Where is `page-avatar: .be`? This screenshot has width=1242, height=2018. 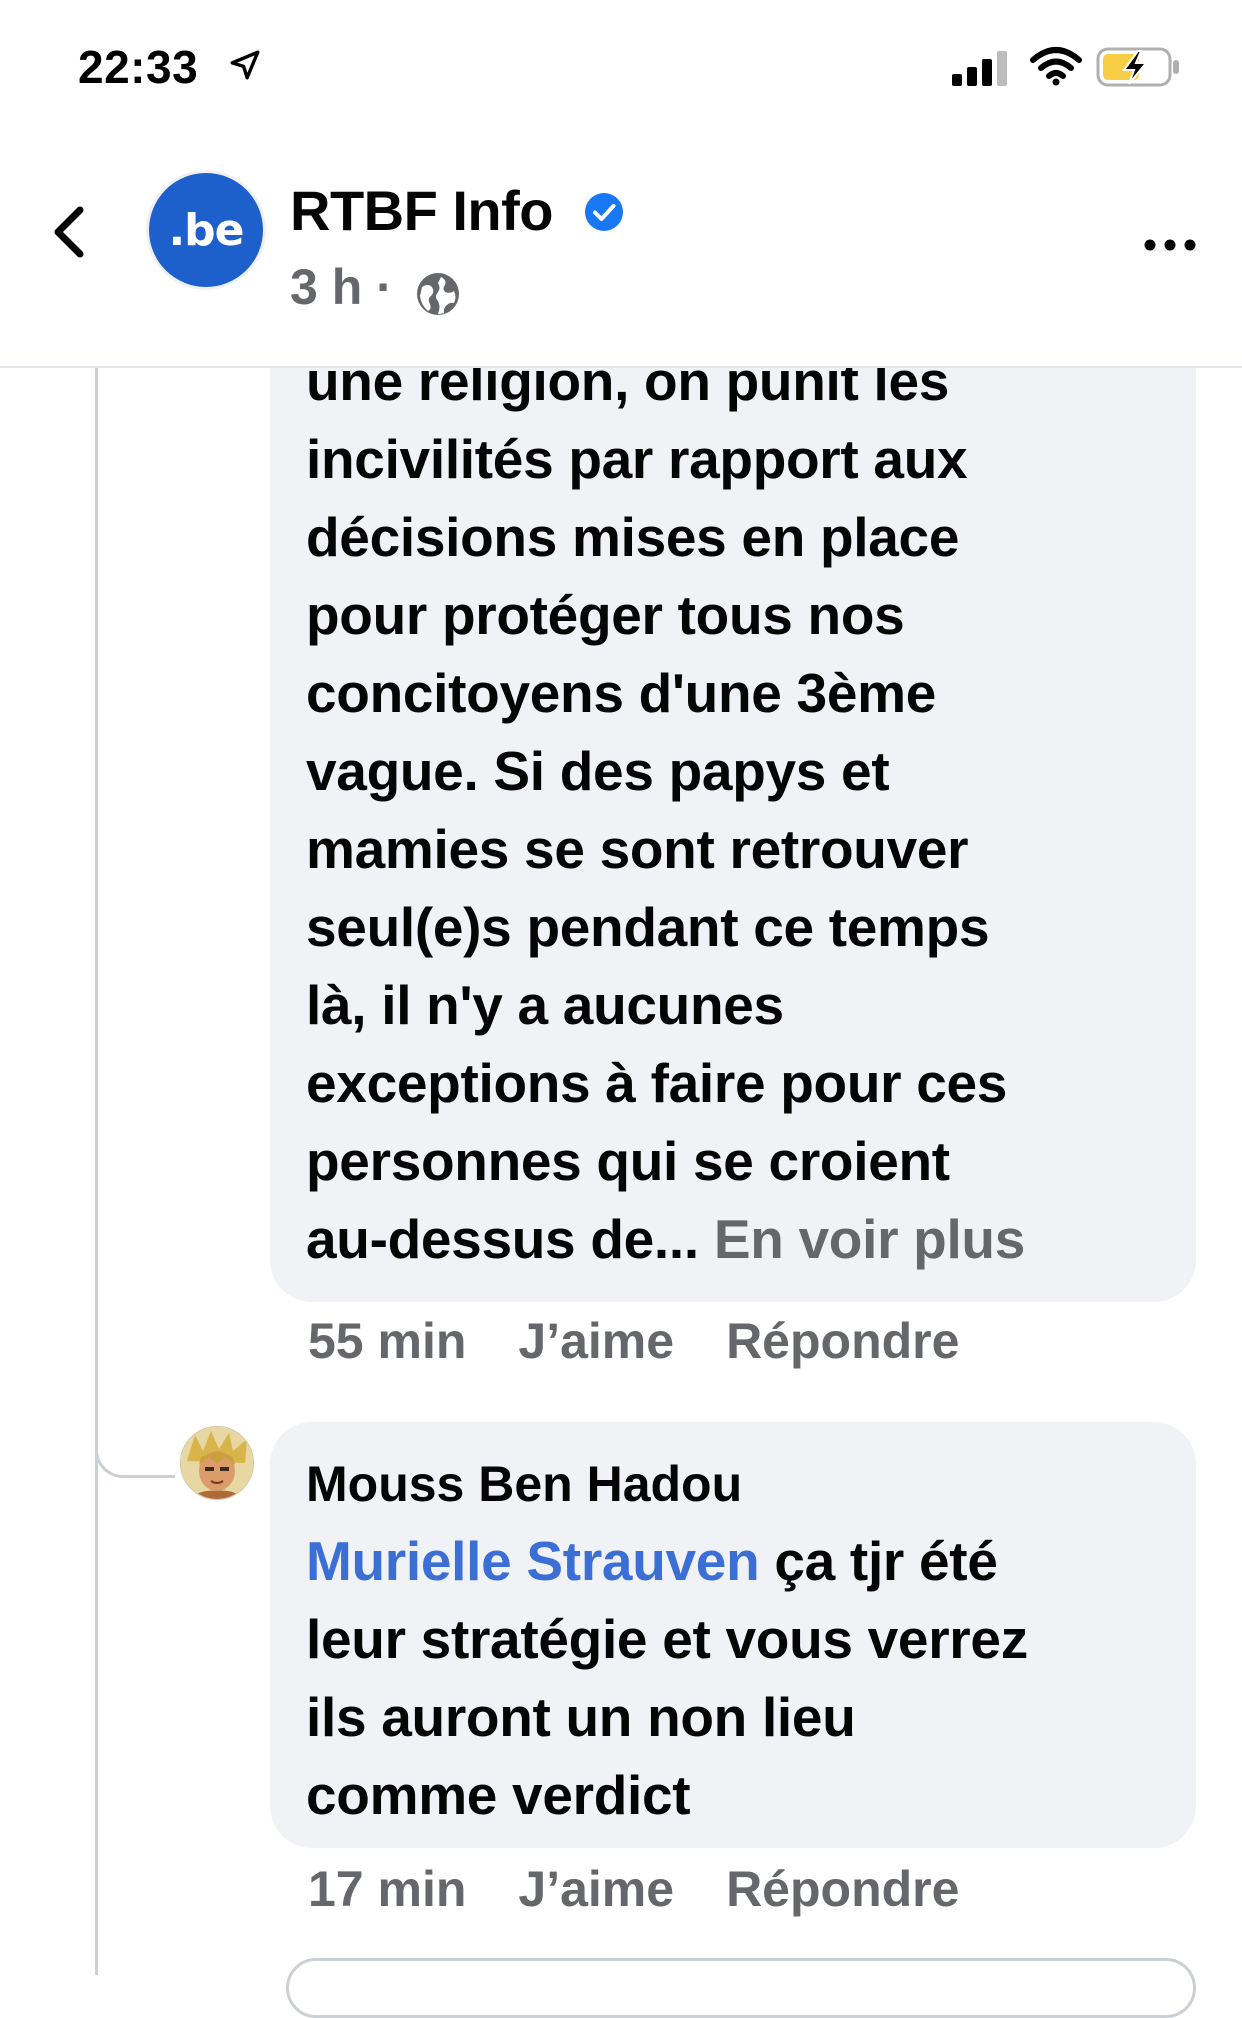
page-avatar: .be is located at coordinates (206, 230).